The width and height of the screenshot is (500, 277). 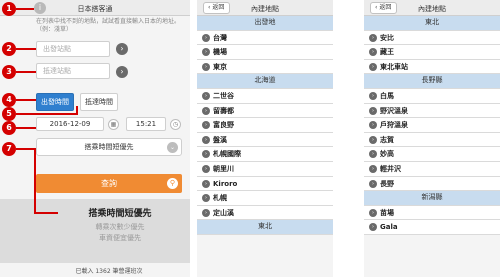 I want to click on status-text: 已載入 1362 筆營運班次, so click(x=109, y=271).